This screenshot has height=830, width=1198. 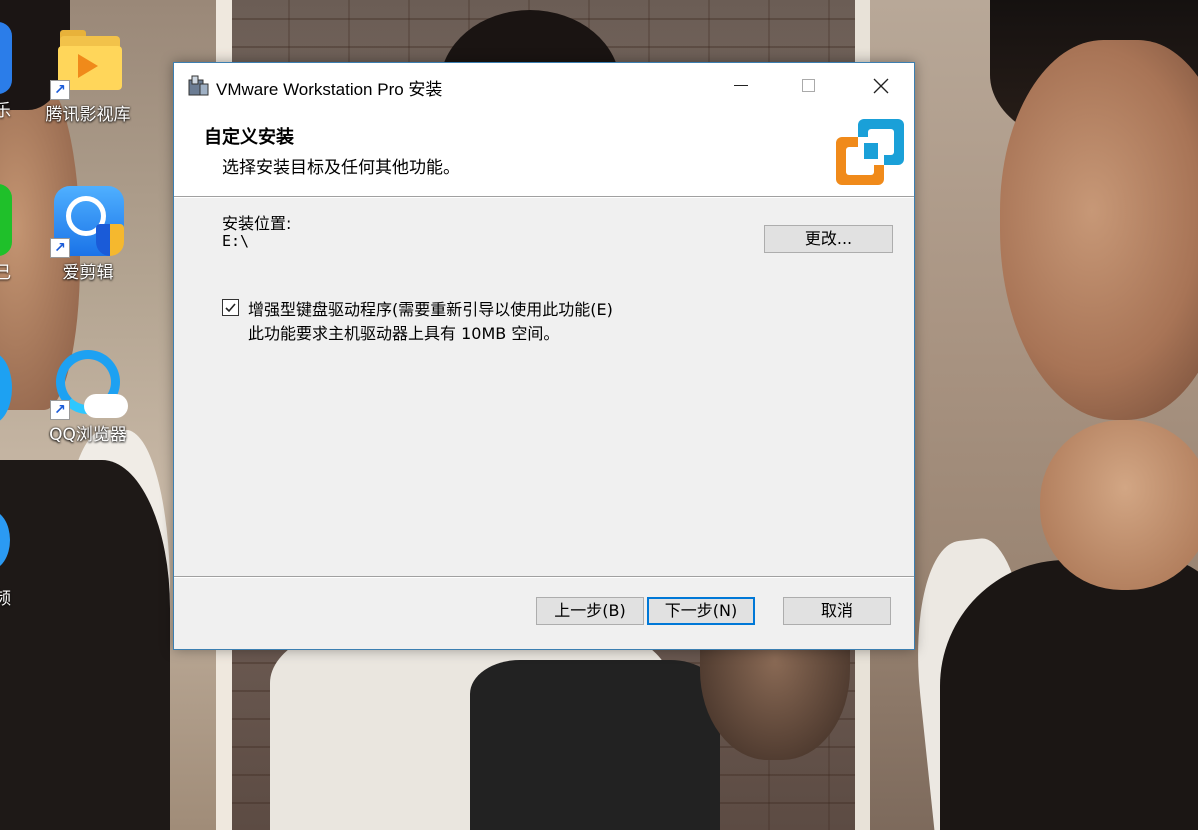 What do you see at coordinates (544, 152) in the screenshot?
I see `header-banner: 自定义安装 选择安装目标及任何其他功能。` at bounding box center [544, 152].